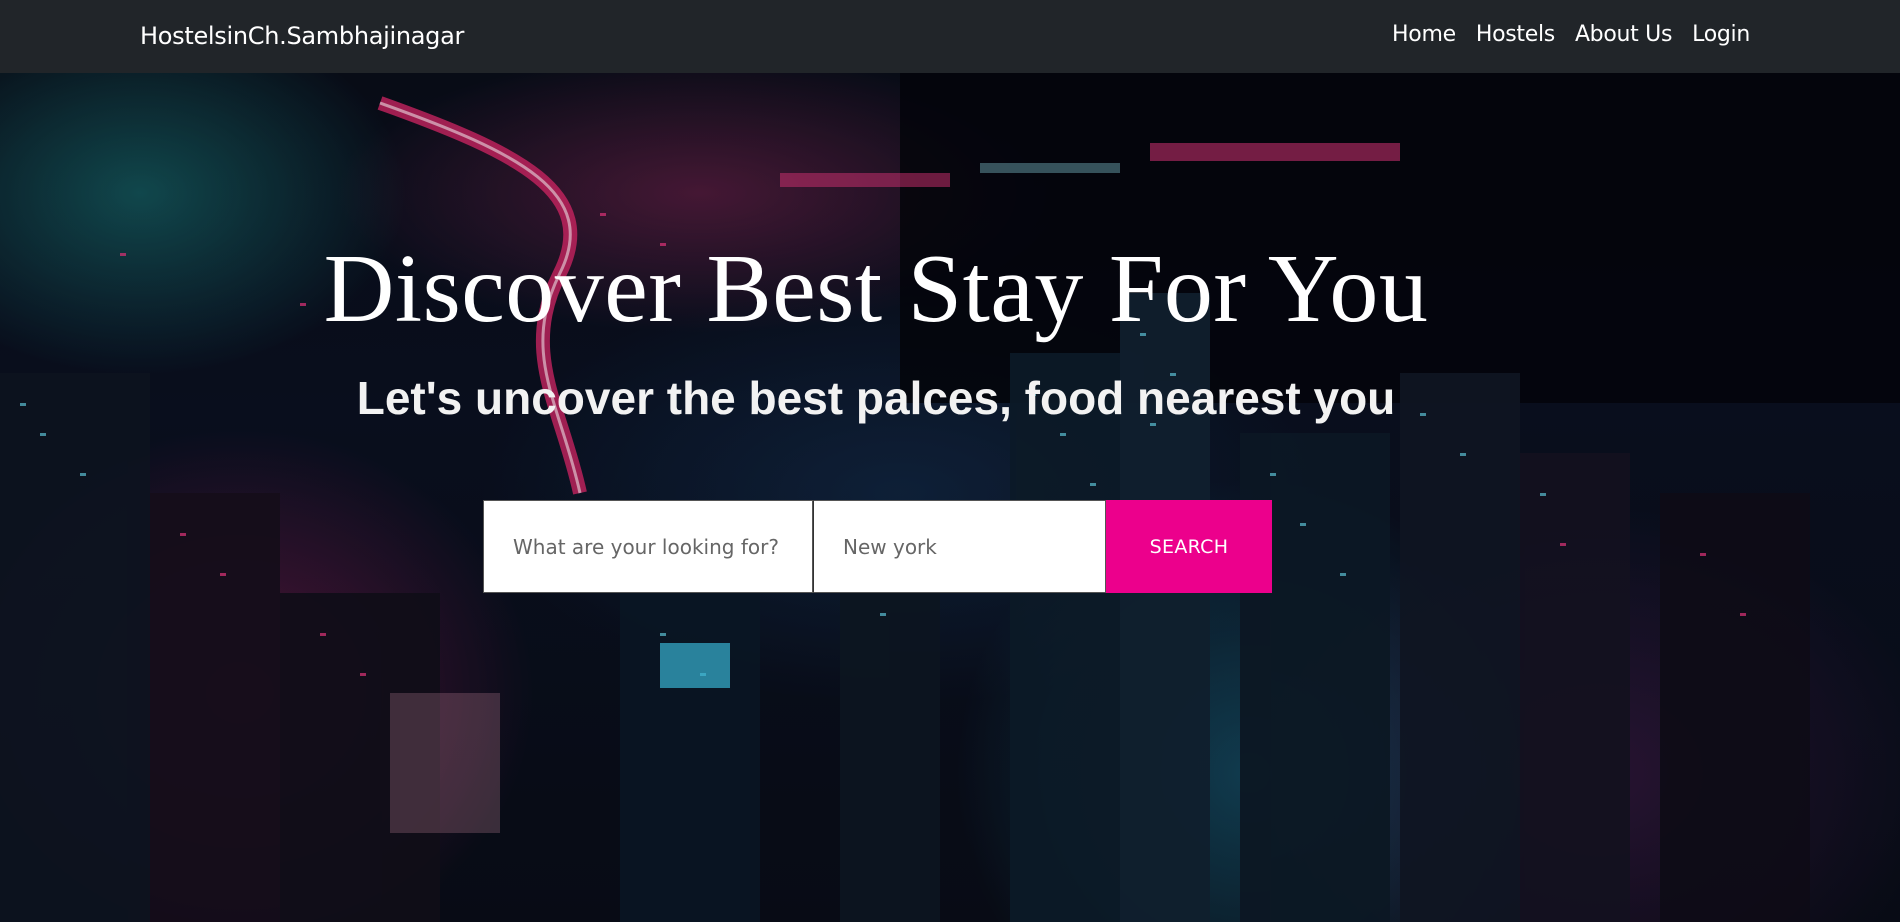 This screenshot has width=1900, height=922. Describe the element at coordinates (1571, 34) in the screenshot. I see `nav-links: Home Hostels About Us Login` at that location.